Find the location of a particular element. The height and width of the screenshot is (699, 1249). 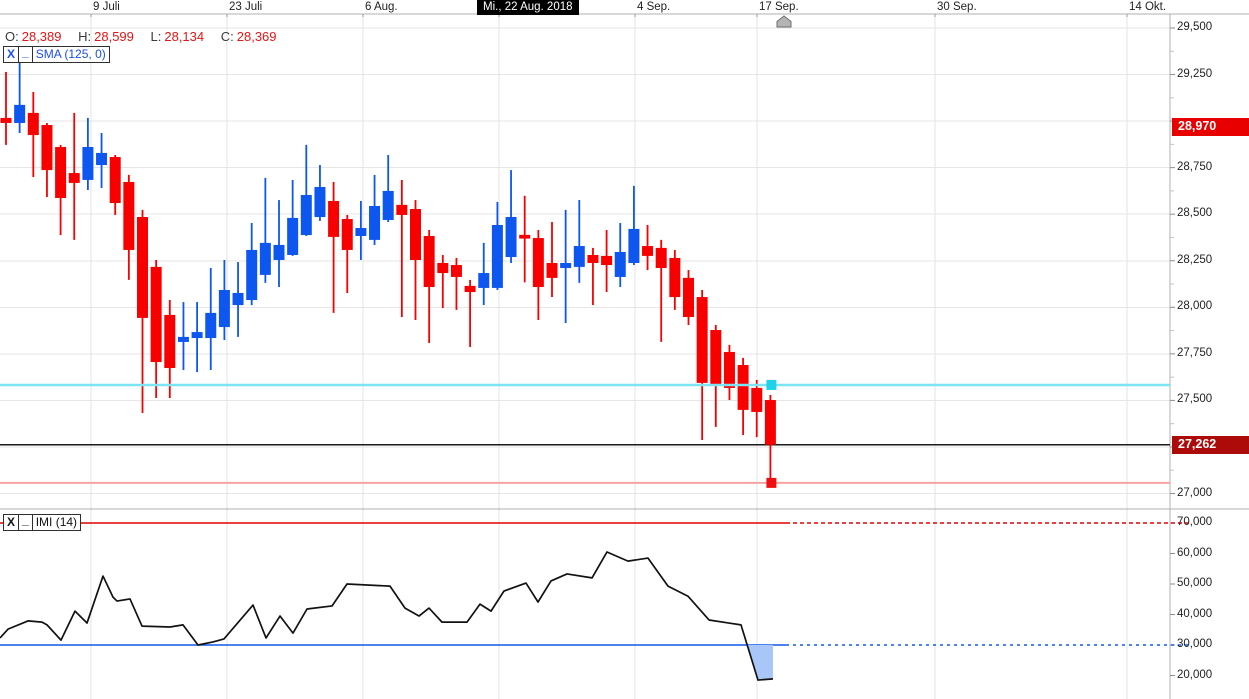

price-axis-label: 28,250 is located at coordinates (1195, 259).